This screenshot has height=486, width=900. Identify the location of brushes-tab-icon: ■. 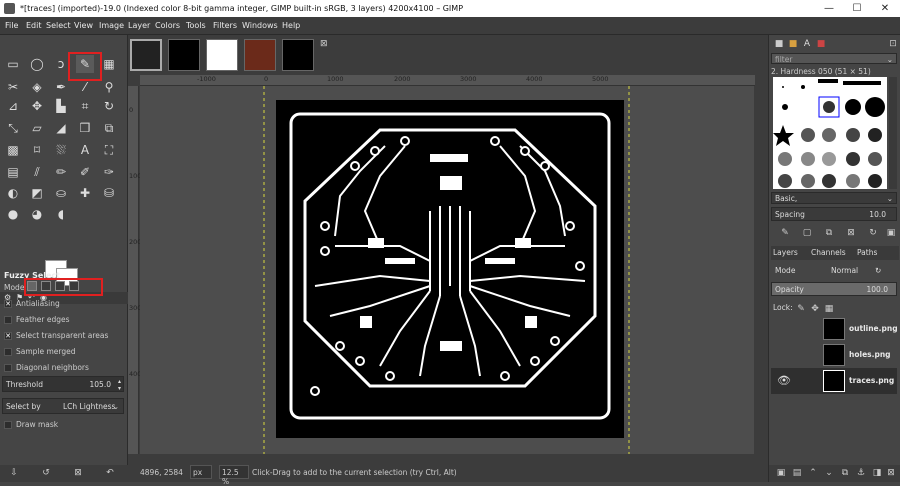
(779, 44).